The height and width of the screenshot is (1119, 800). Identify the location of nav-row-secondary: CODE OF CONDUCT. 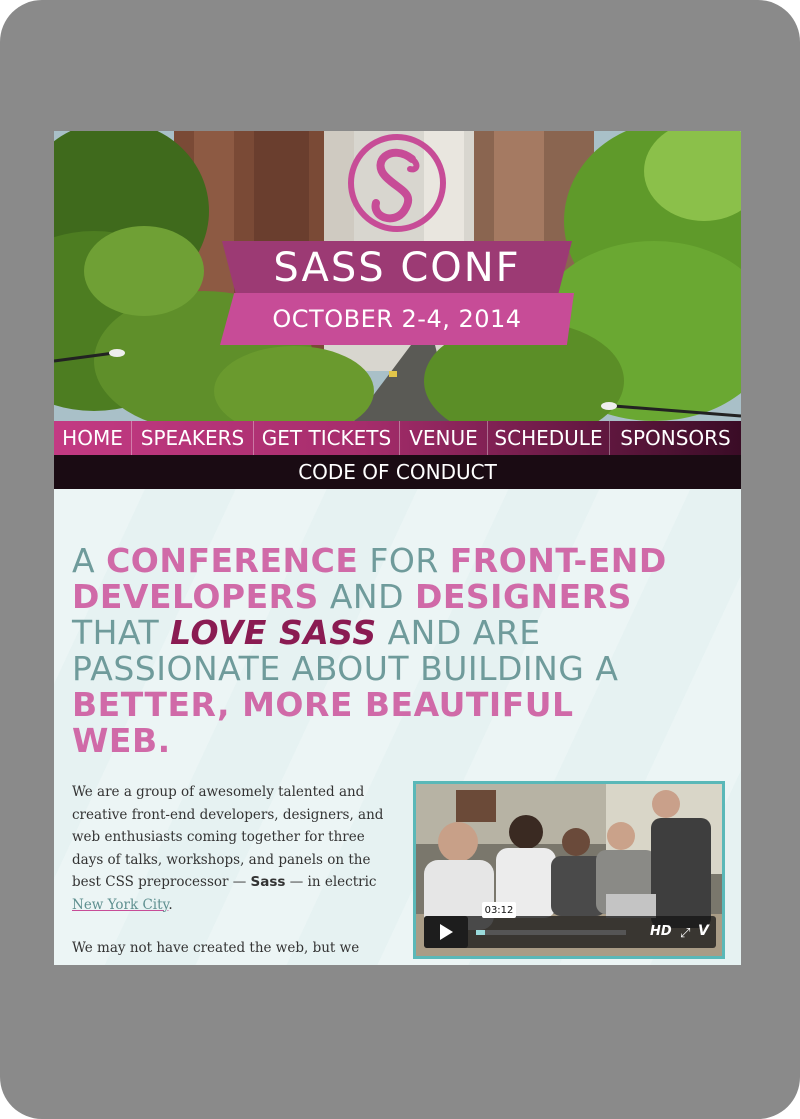
(397, 472).